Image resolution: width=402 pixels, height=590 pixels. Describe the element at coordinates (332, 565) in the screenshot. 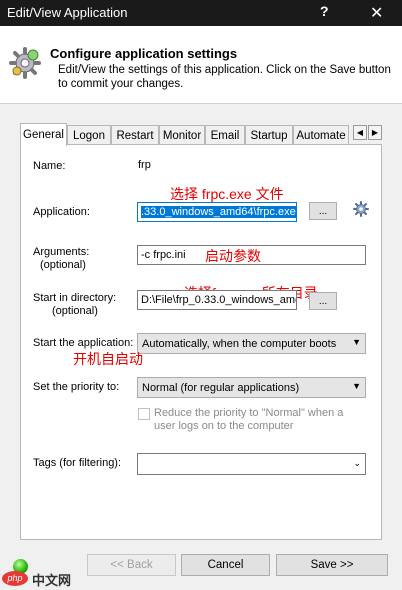

I see `save-button: Save >>` at that location.